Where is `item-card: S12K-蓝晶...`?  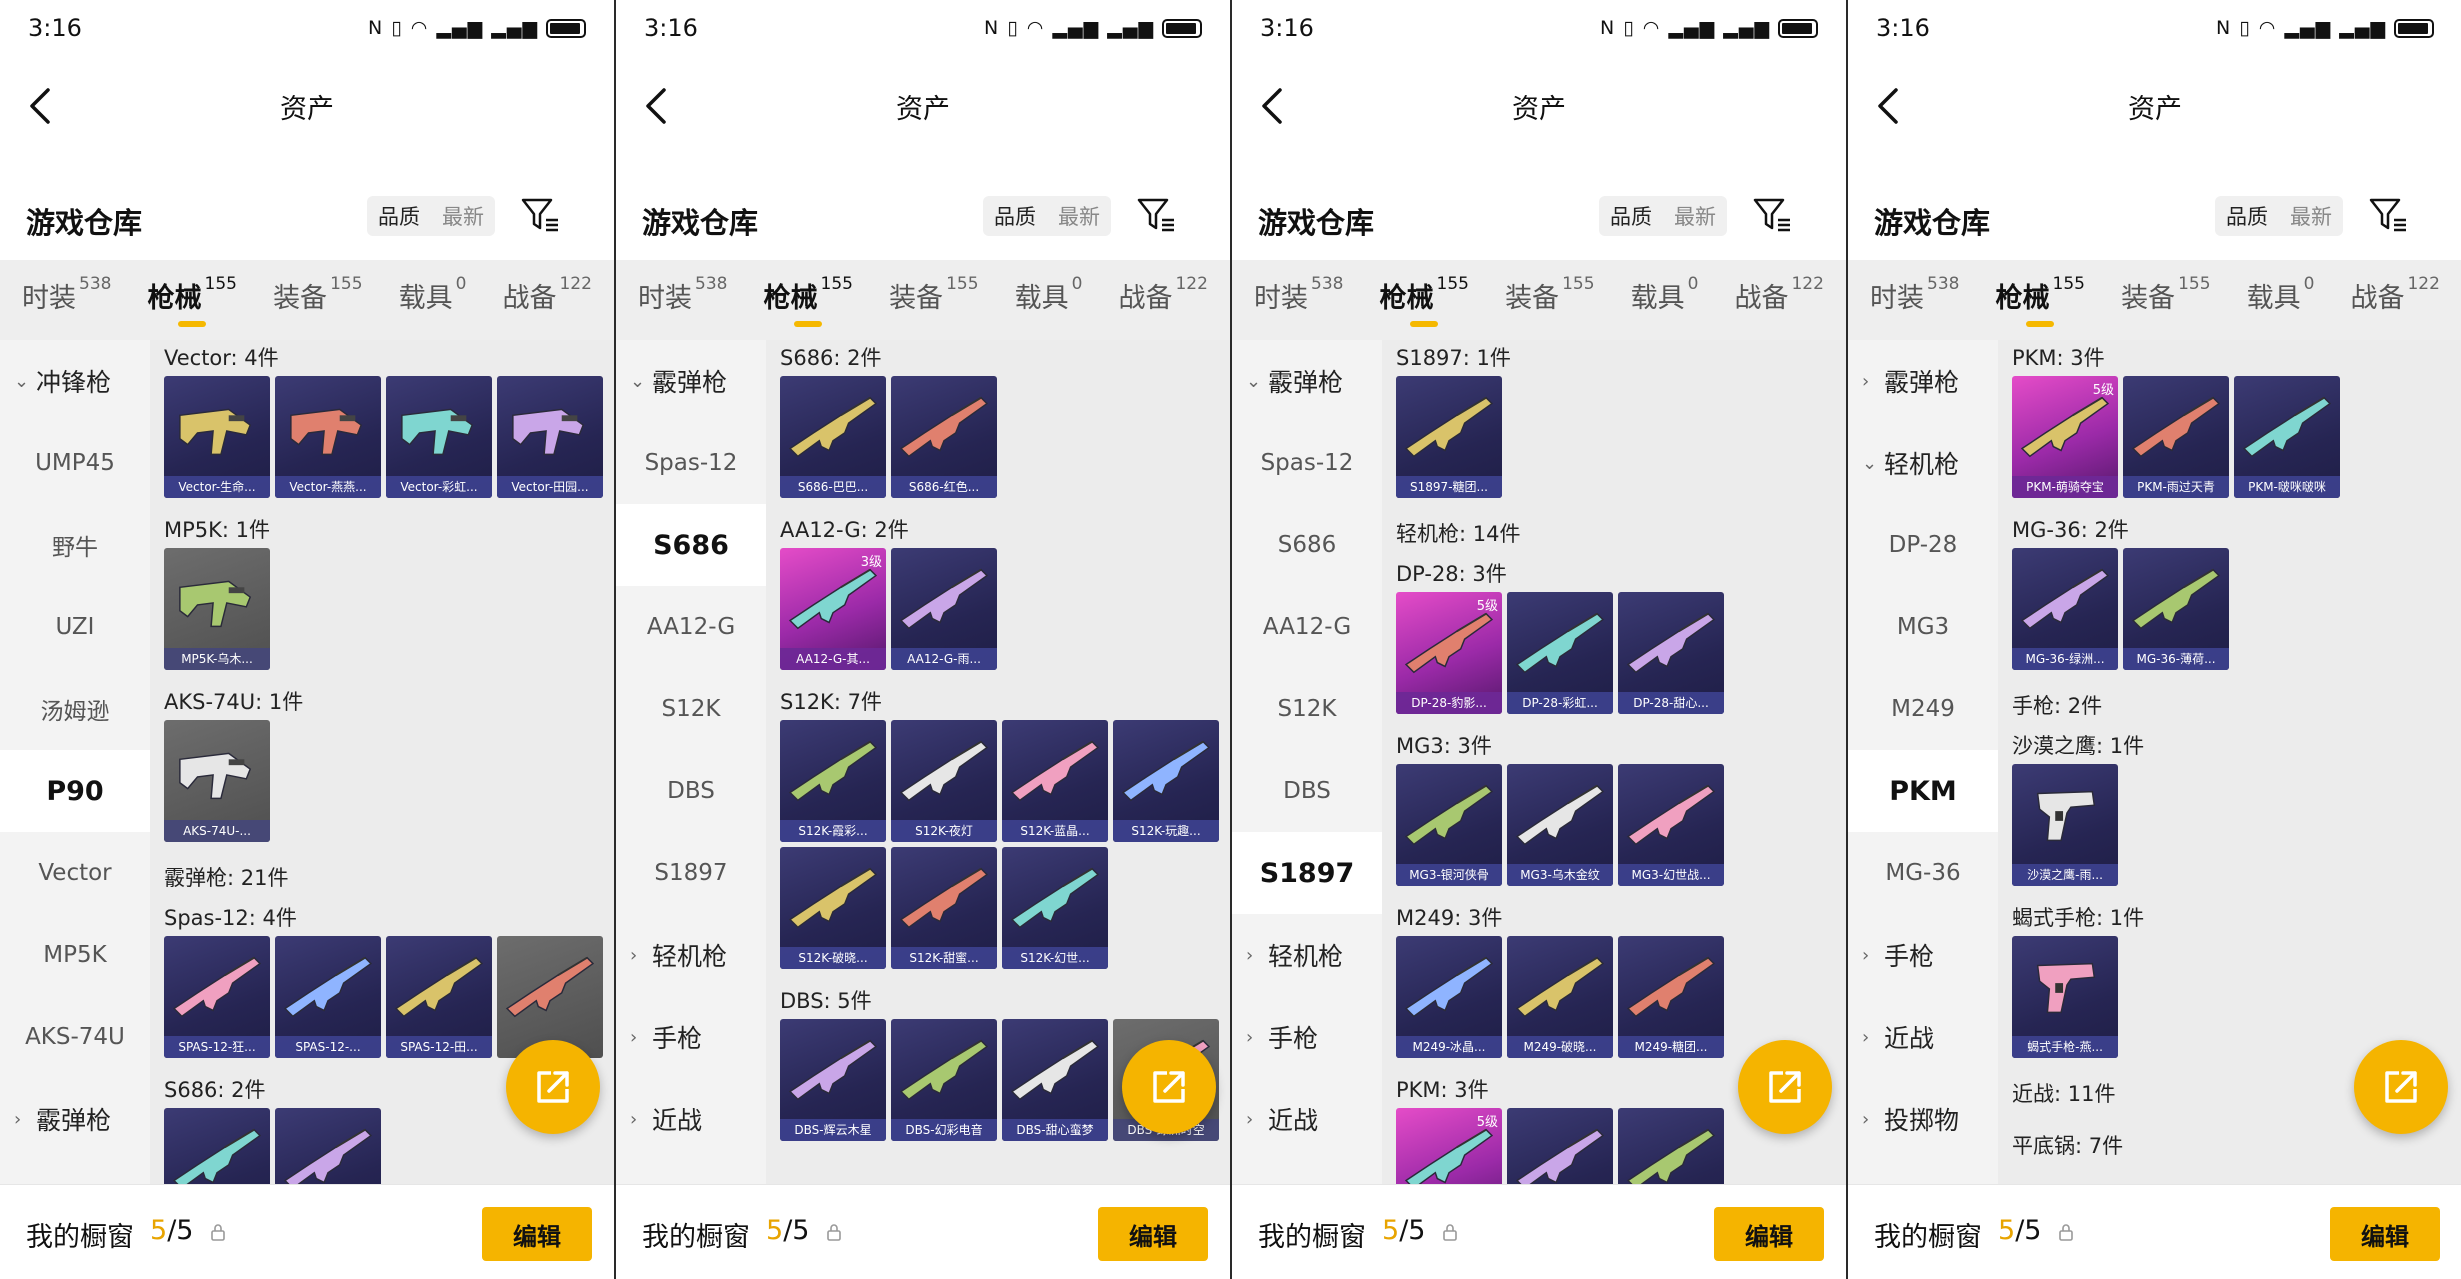 item-card: S12K-蓝晶... is located at coordinates (1055, 781).